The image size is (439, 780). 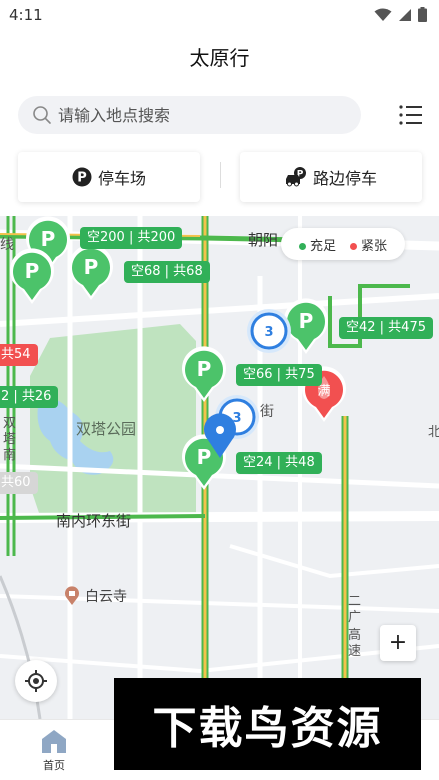 I want to click on tab-roadside-parking-label: 路边停车, so click(x=344, y=178).